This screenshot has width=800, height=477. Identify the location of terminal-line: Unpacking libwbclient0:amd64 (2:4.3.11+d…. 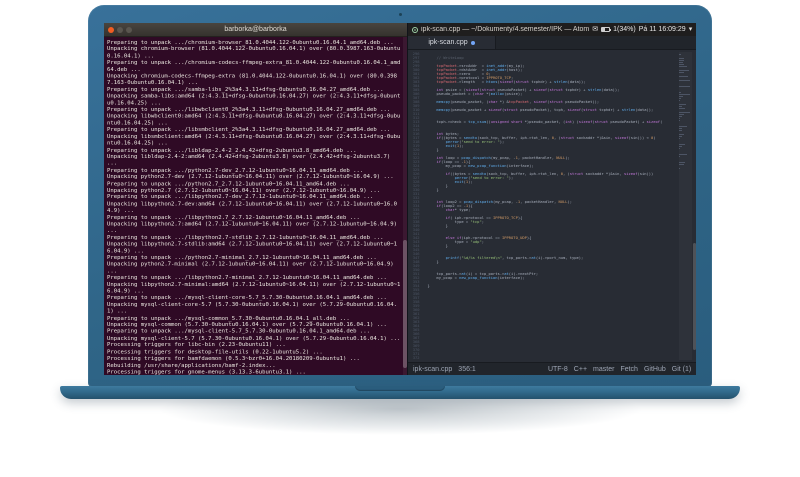
(254, 119).